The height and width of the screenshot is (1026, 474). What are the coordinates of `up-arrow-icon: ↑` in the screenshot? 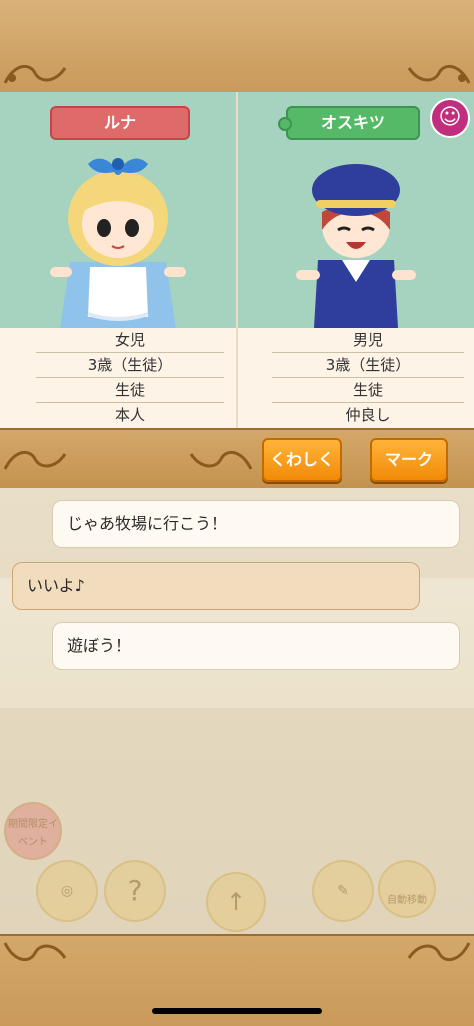 It's located at (236, 902).